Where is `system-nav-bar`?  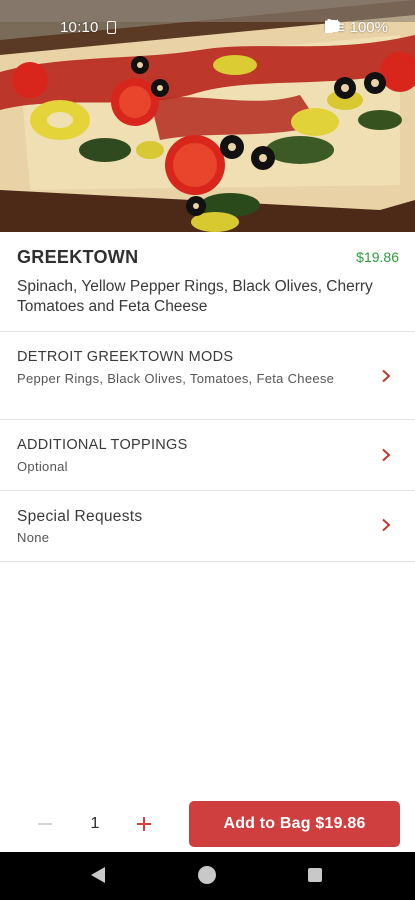 system-nav-bar is located at coordinates (207, 876).